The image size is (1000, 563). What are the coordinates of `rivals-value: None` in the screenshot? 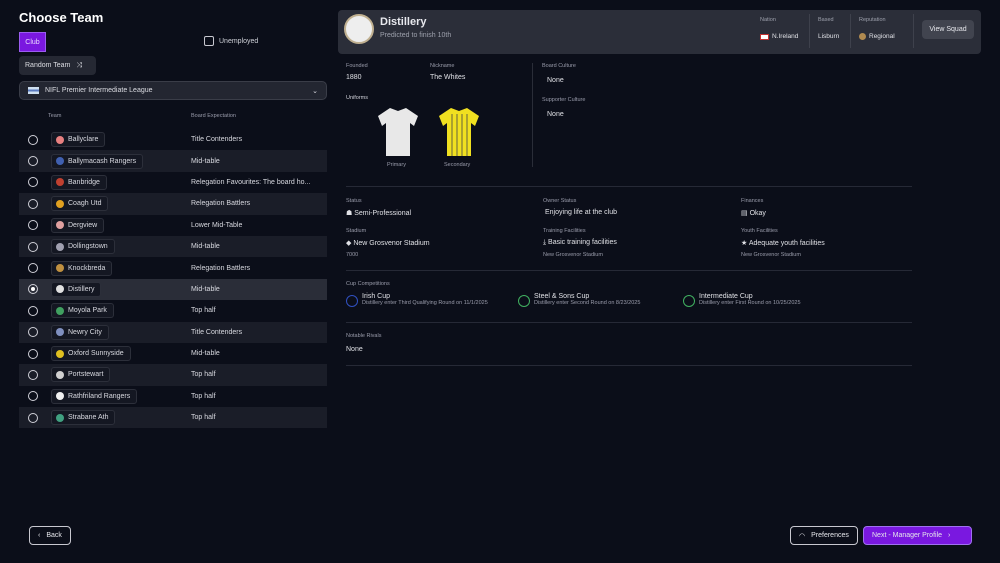 It's located at (354, 349).